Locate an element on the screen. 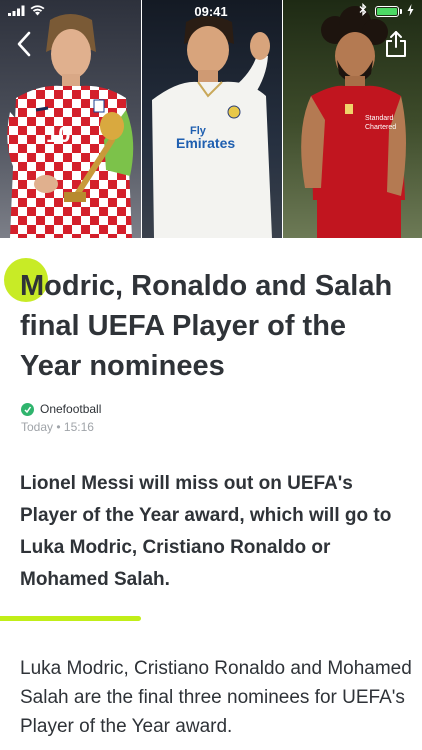  back-button is located at coordinates (24, 44).